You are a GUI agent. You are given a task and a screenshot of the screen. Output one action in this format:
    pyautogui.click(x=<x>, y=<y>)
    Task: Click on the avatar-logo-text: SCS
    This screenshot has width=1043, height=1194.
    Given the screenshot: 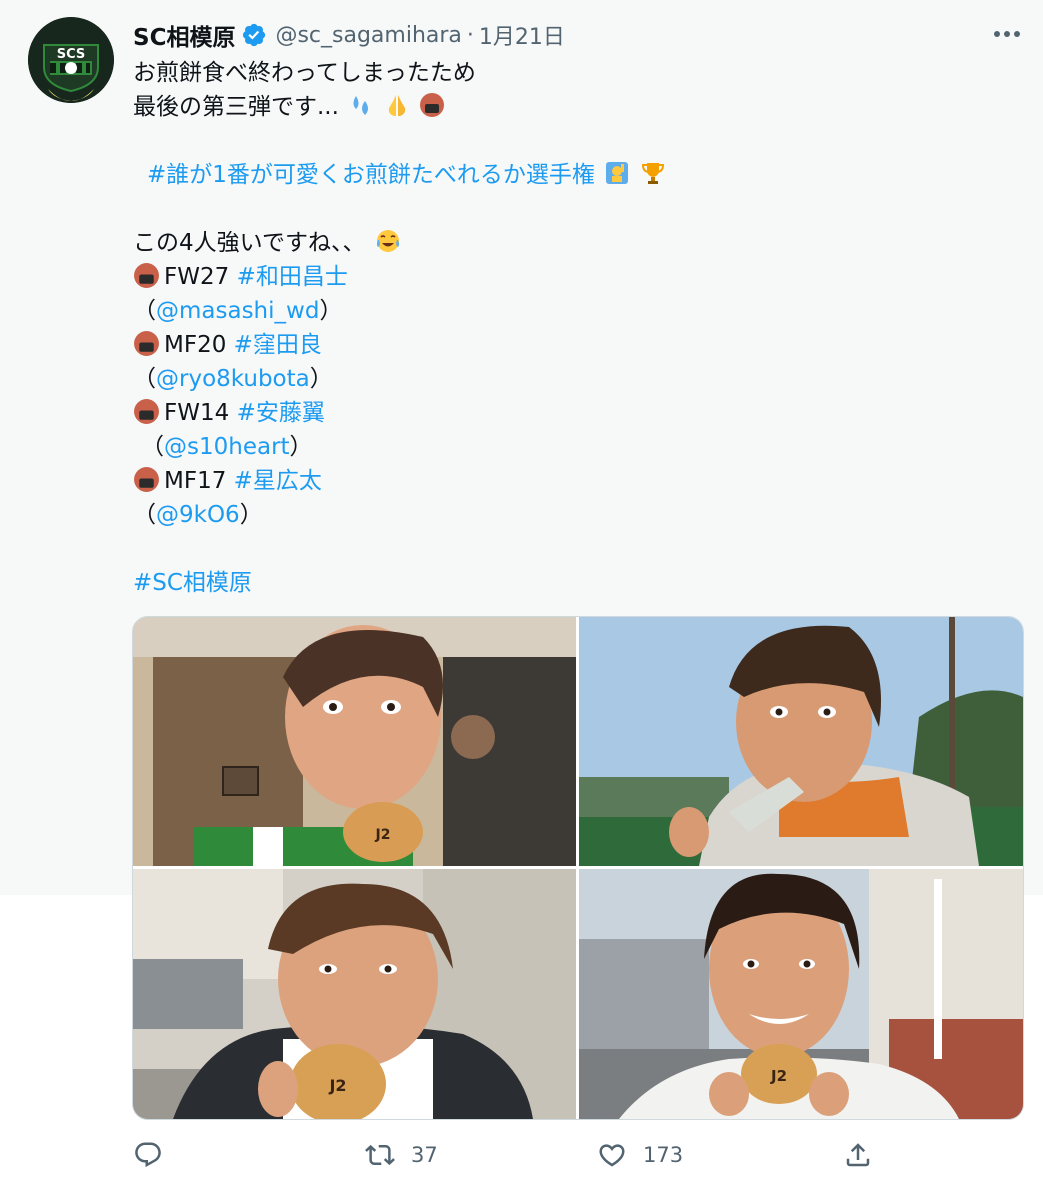 What is the action you would take?
    pyautogui.click(x=71, y=54)
    